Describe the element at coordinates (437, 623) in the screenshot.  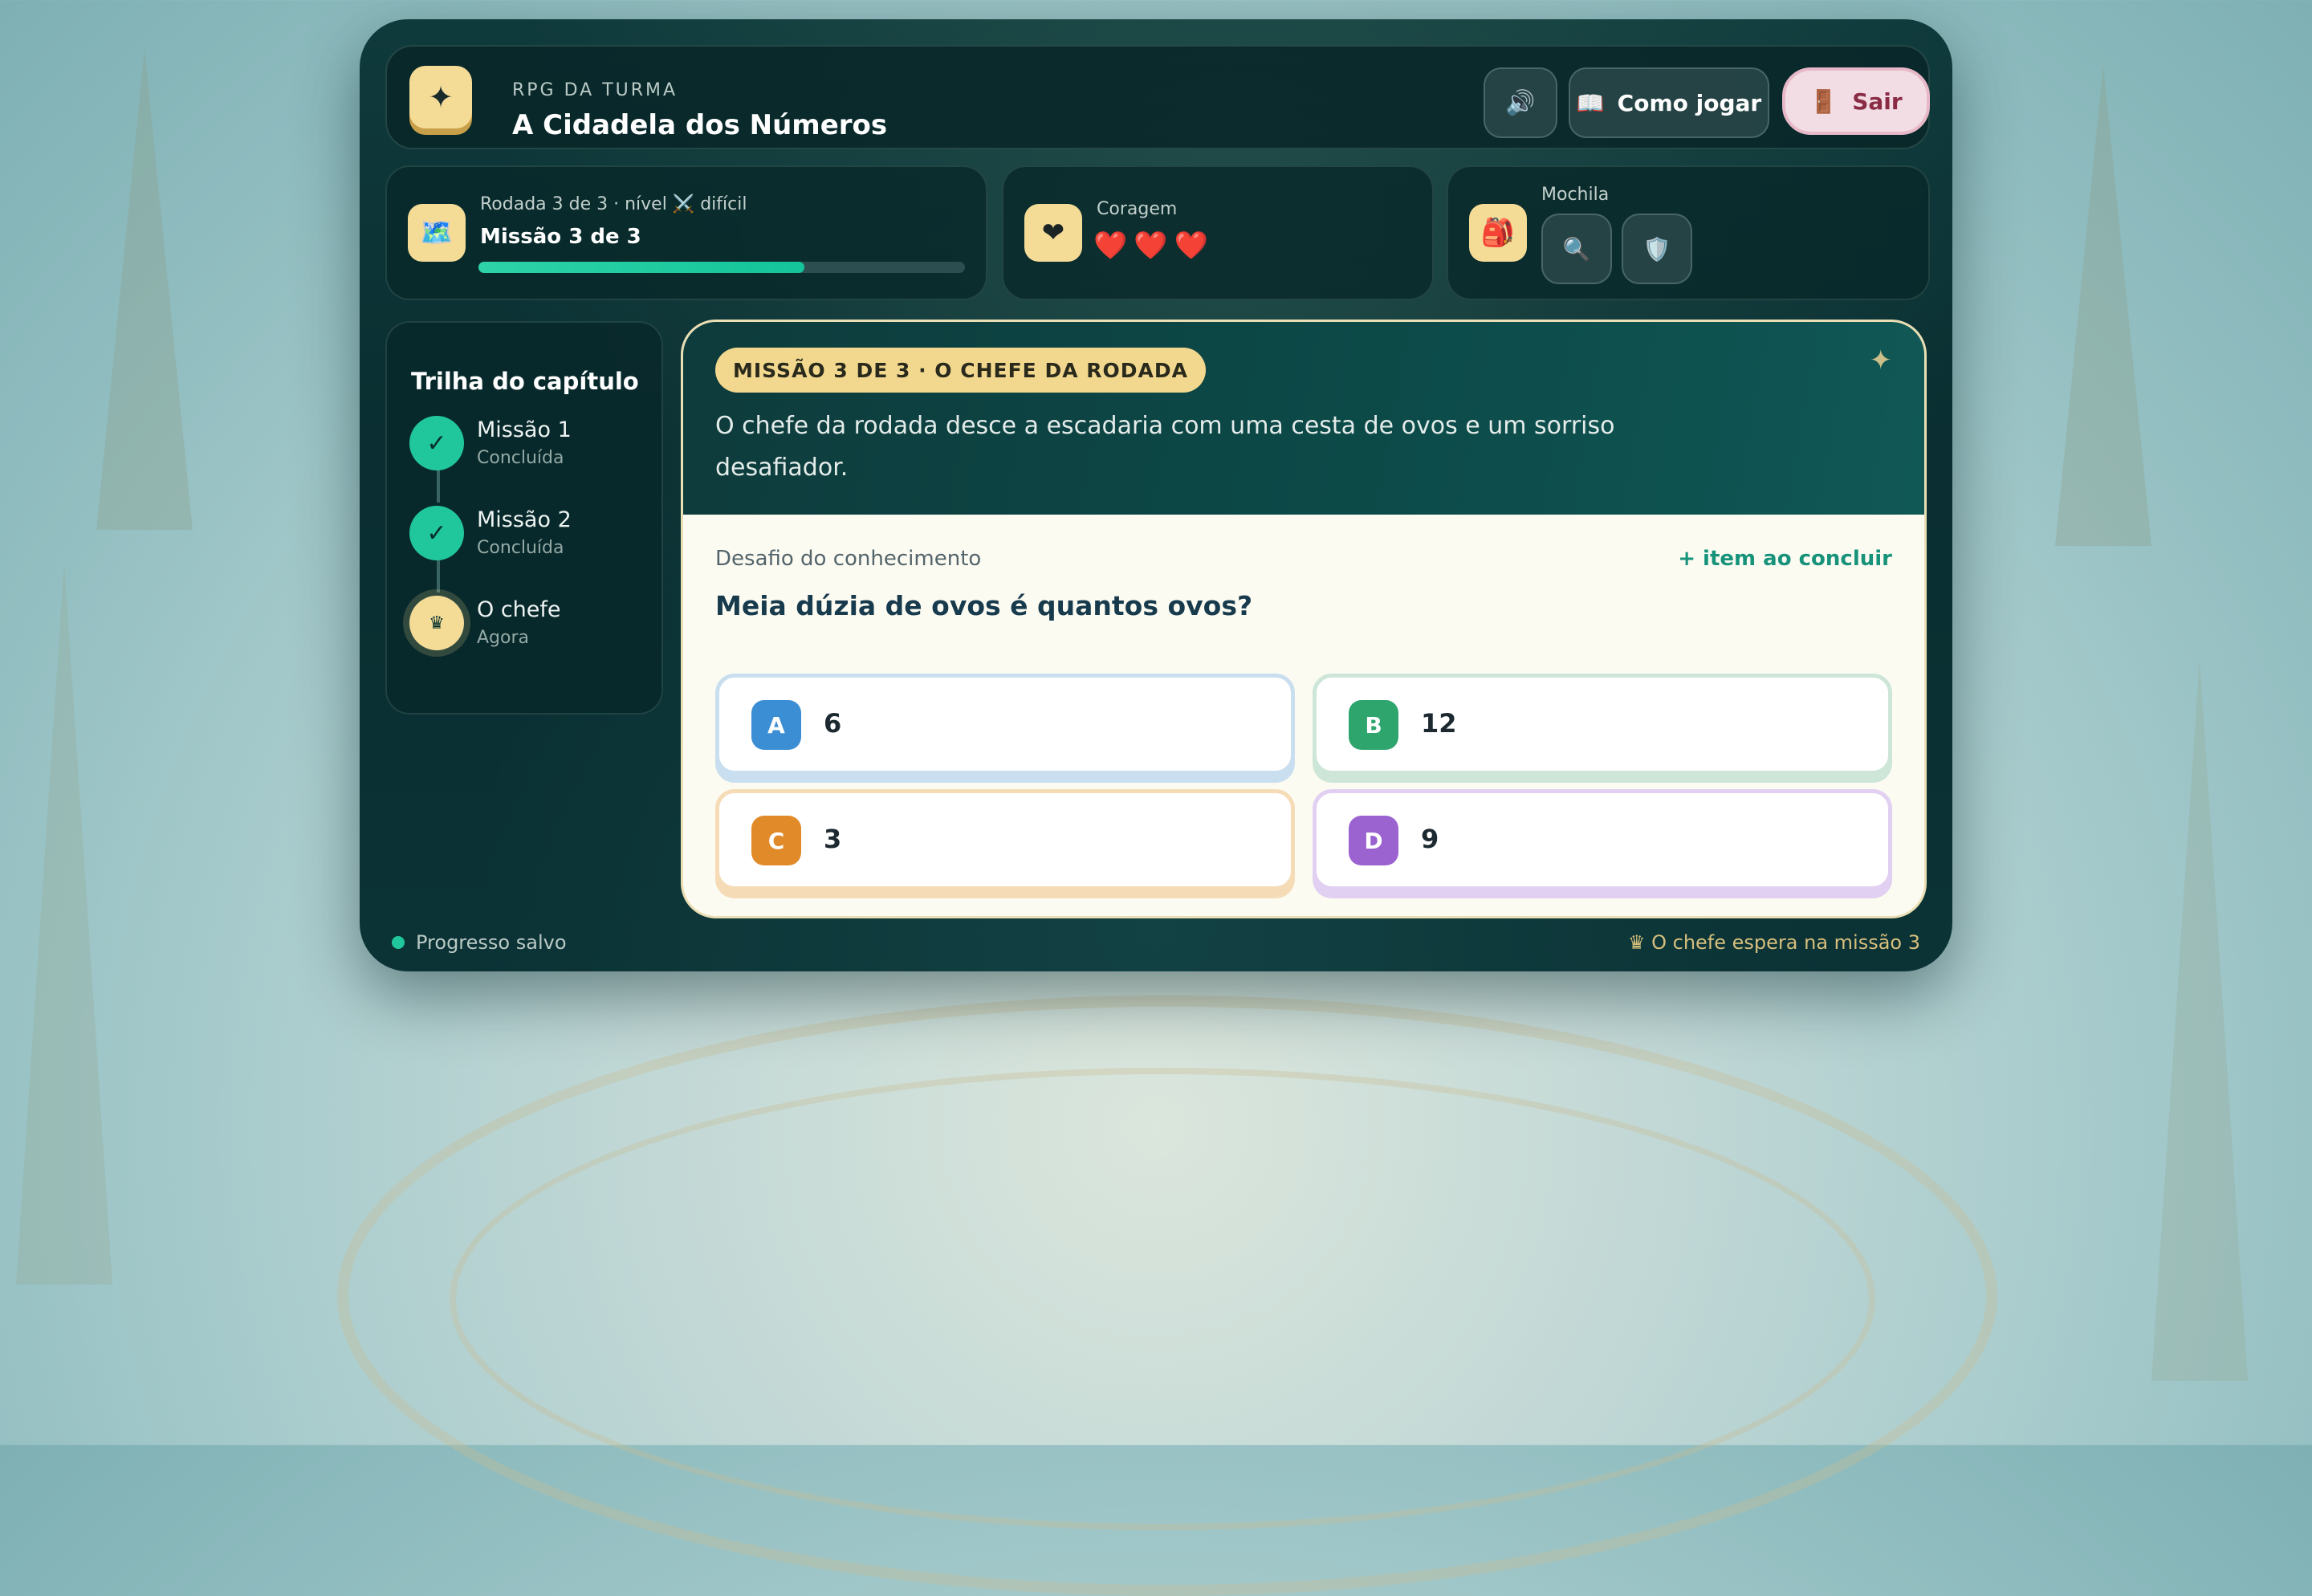
I see `crown-icon: ♛` at that location.